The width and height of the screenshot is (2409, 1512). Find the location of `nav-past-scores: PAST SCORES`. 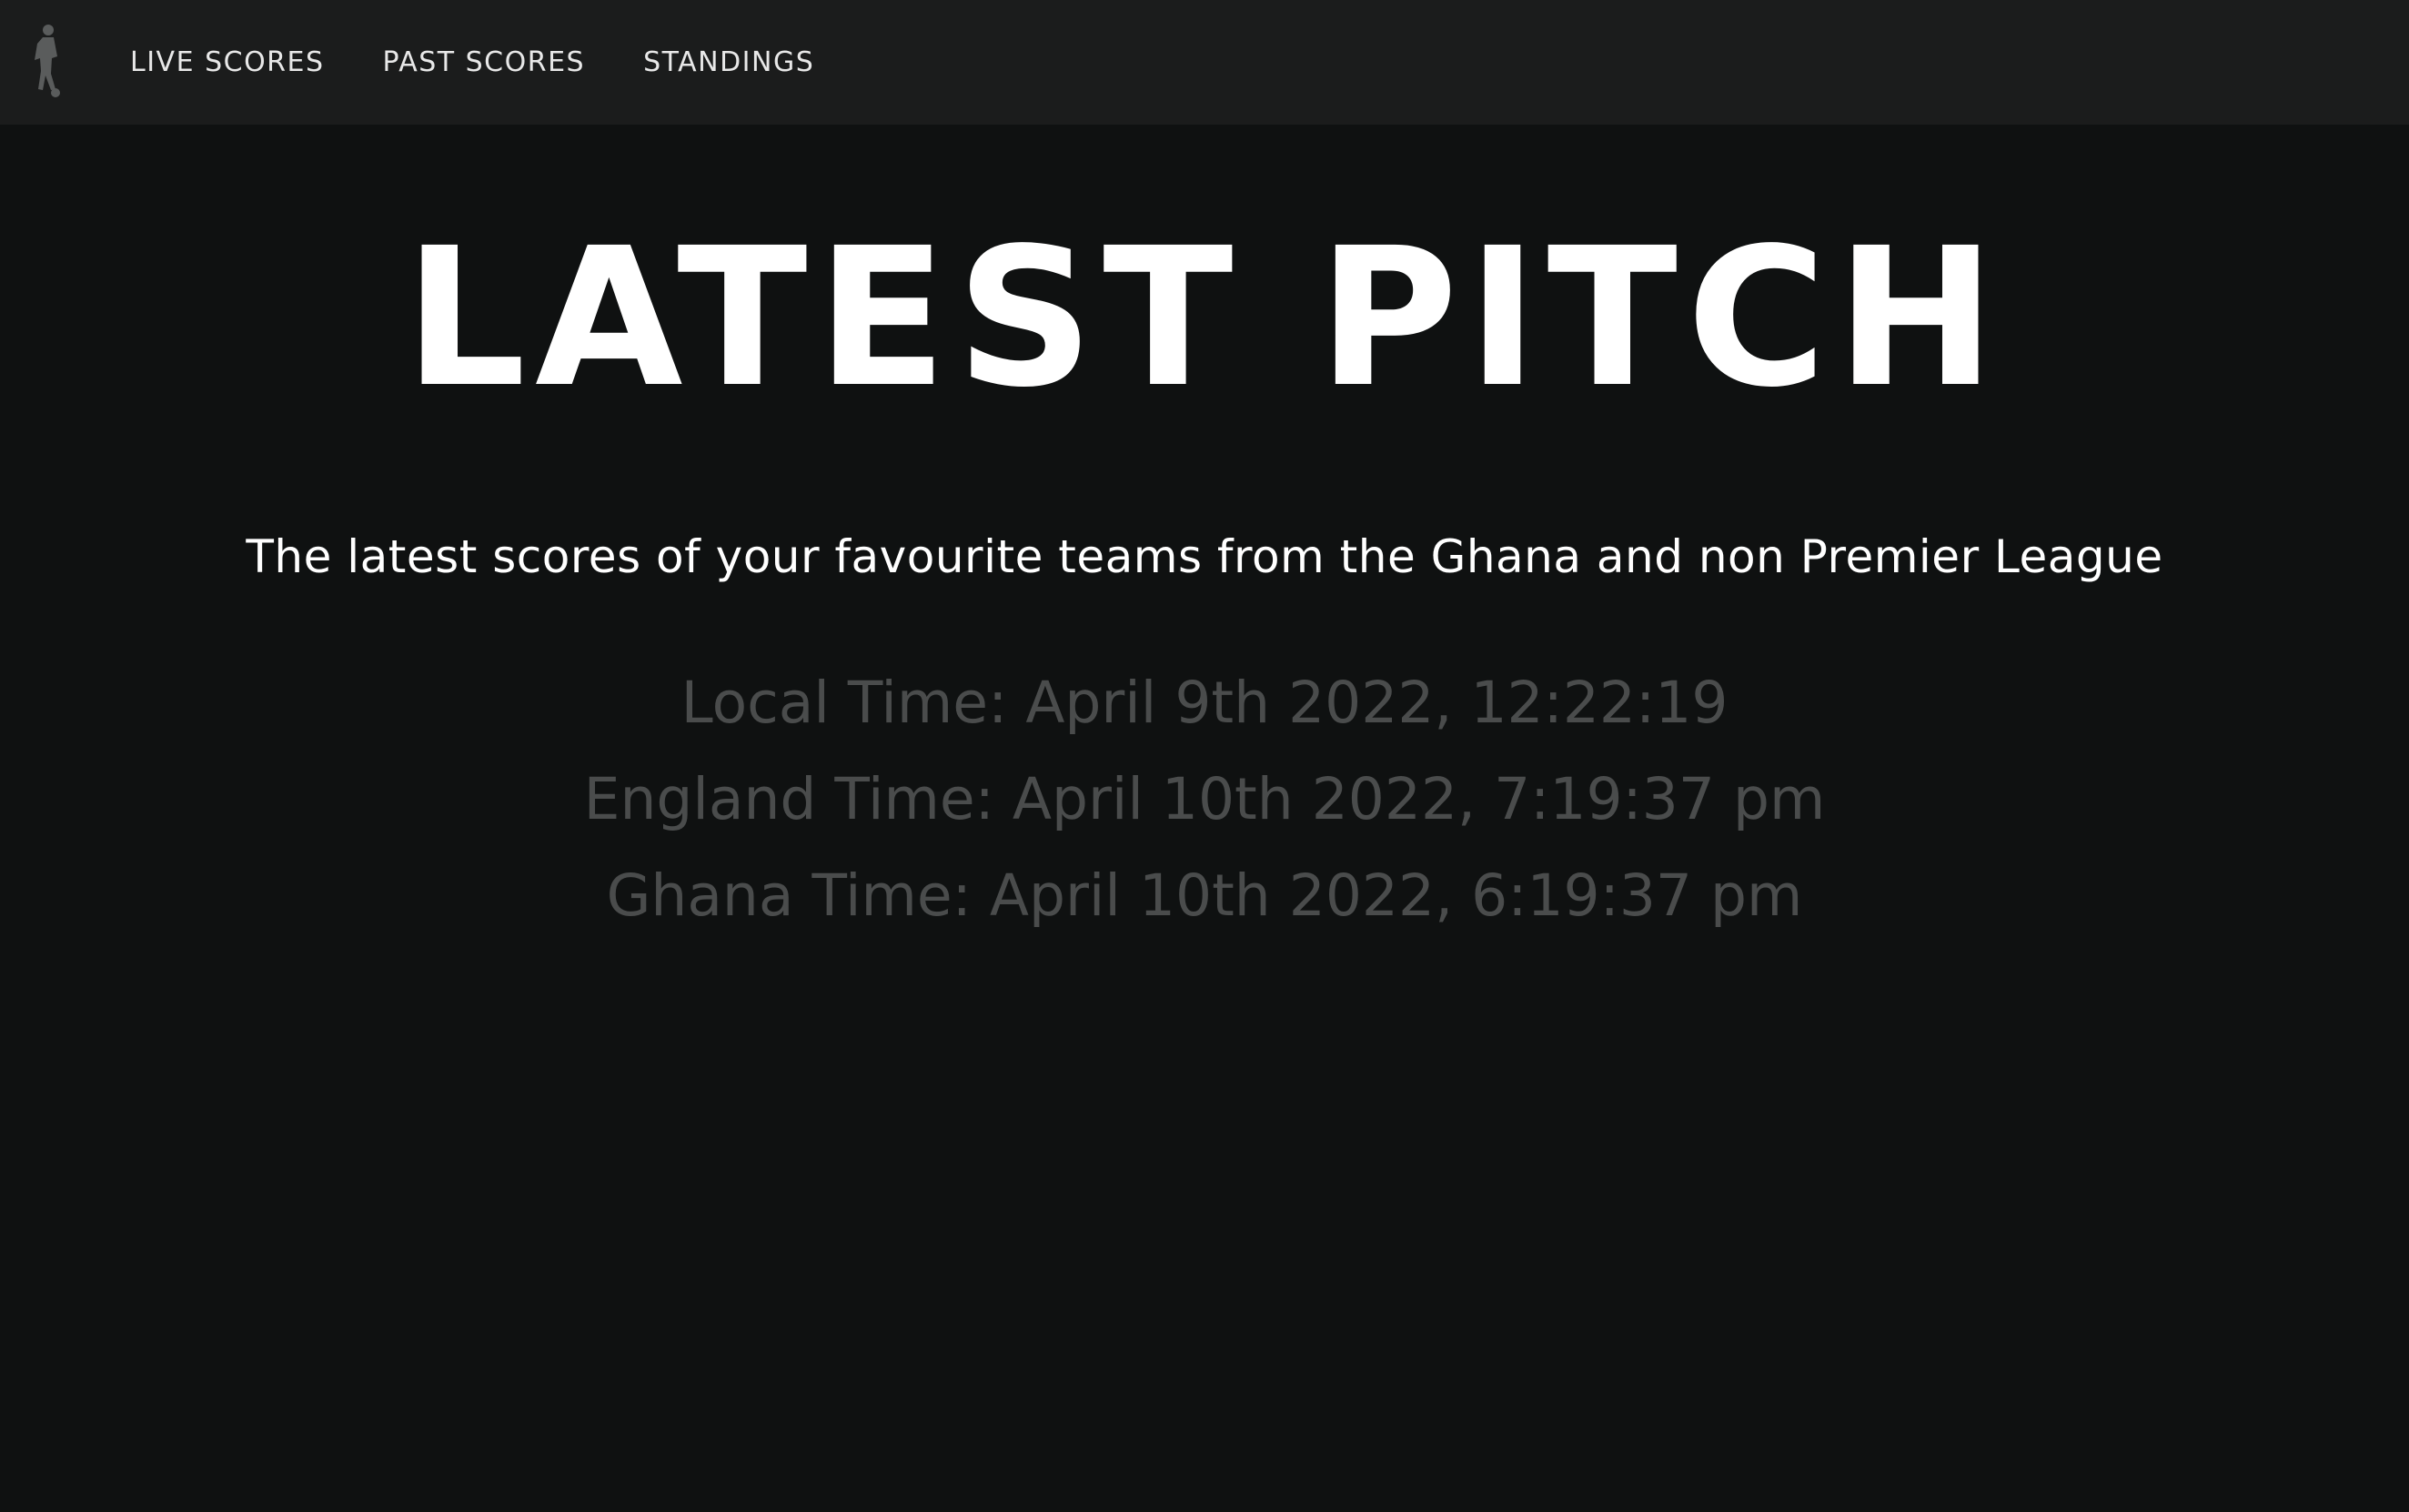

nav-past-scores: PAST SCORES is located at coordinates (485, 62).